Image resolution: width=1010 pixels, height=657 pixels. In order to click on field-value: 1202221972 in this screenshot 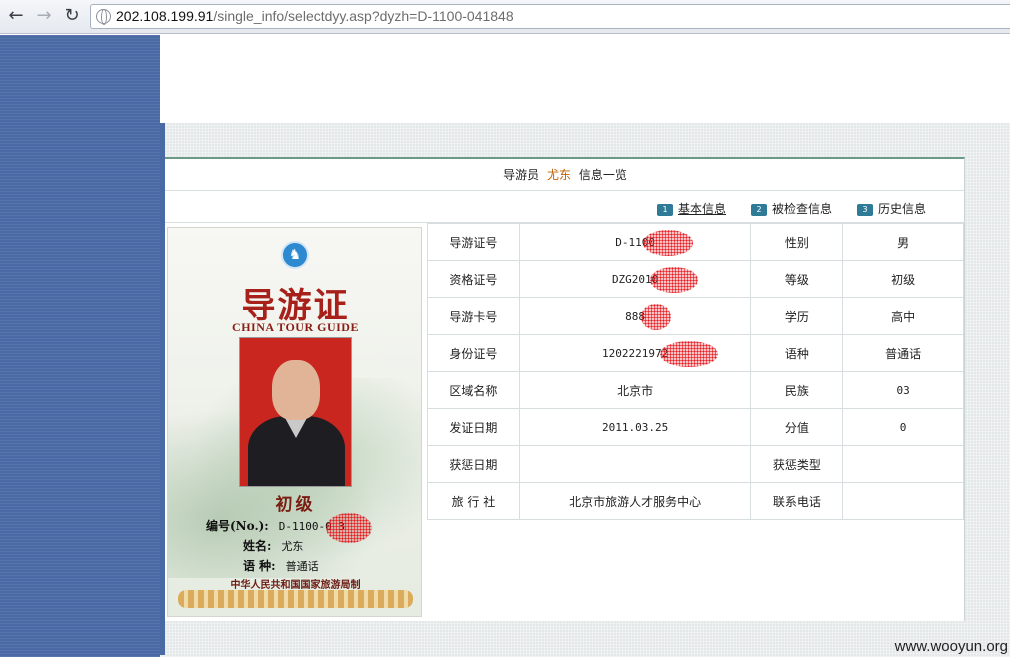, I will do `click(635, 353)`.